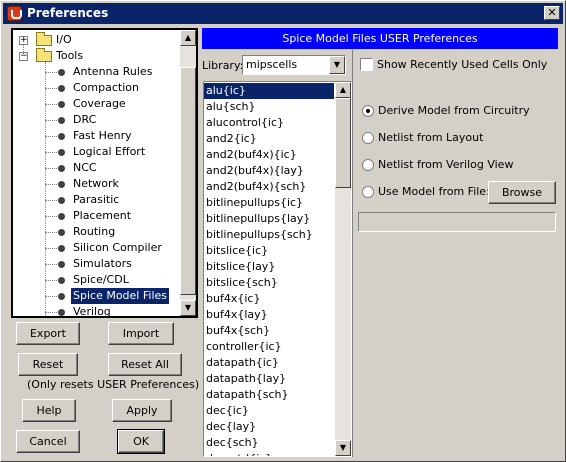  Describe the element at coordinates (85, 119) in the screenshot. I see `tree-item-label: DRC` at that location.